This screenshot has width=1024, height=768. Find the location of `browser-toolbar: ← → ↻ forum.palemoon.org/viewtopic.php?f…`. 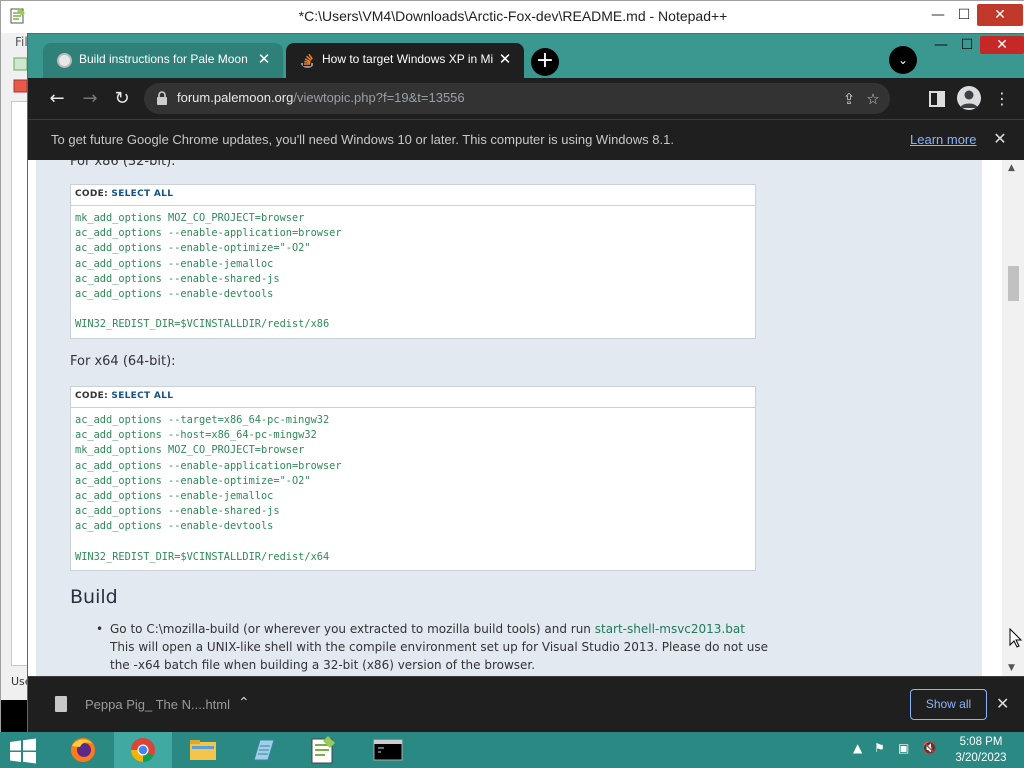

browser-toolbar: ← → ↻ forum.palemoon.org/viewtopic.php?f… is located at coordinates (526, 98).